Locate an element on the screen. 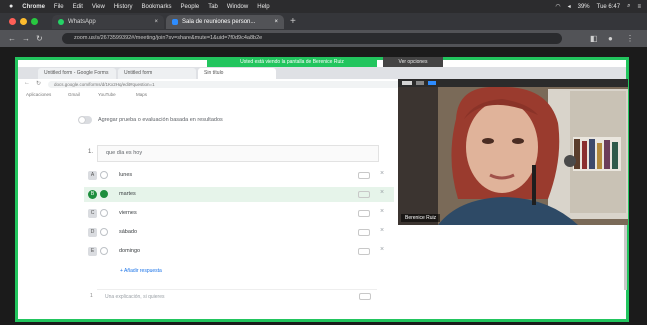 This screenshot has height=325, width=647. control-center-icon: ≡ is located at coordinates (639, 7).